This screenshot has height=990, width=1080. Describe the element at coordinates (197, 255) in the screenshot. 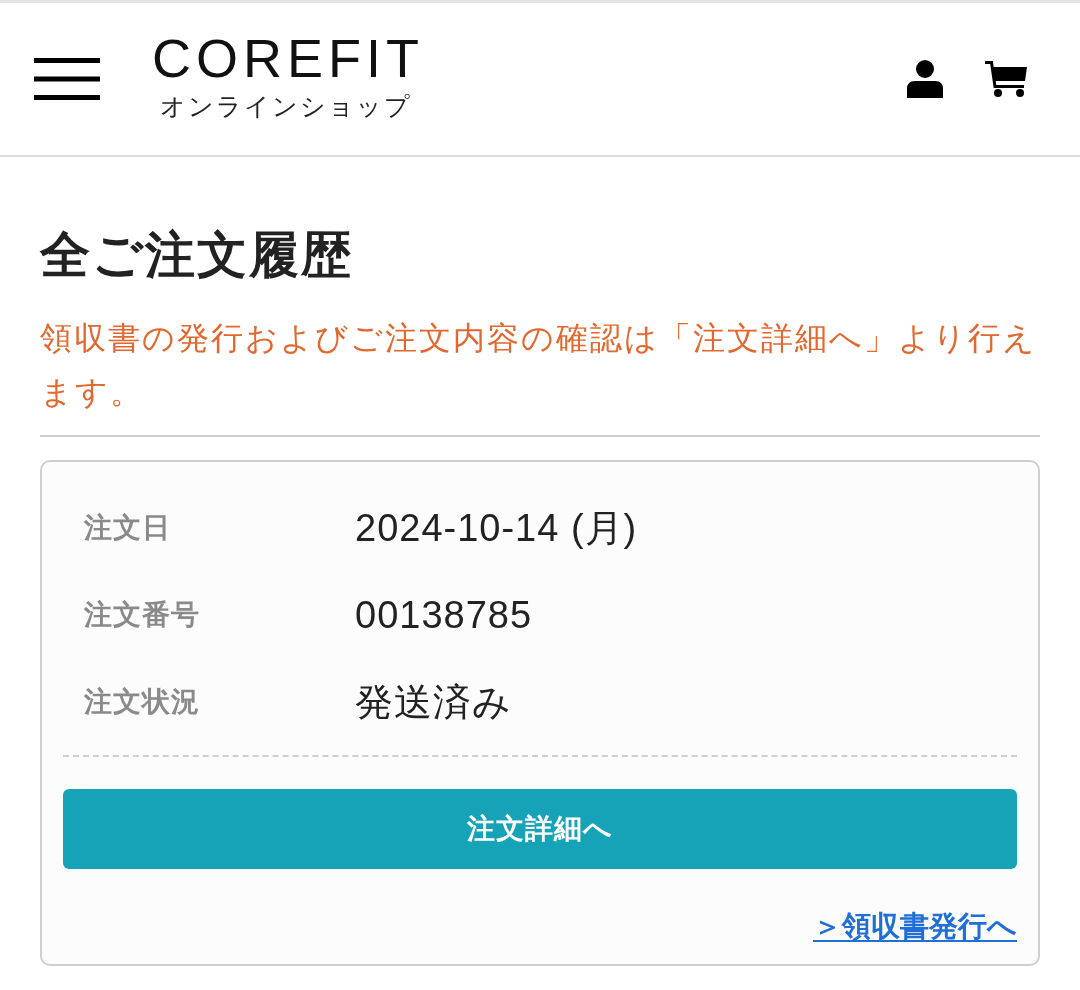

I see `page-title: 全ご注文履歴` at that location.